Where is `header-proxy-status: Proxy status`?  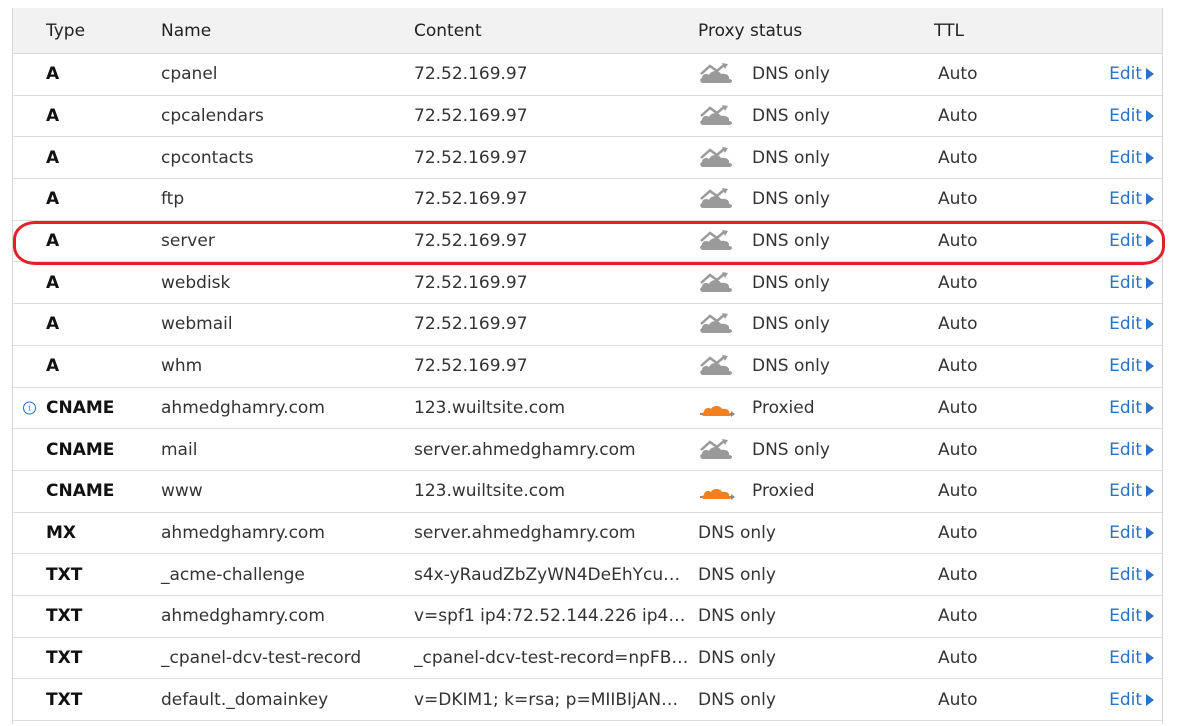 header-proxy-status: Proxy status is located at coordinates (750, 31).